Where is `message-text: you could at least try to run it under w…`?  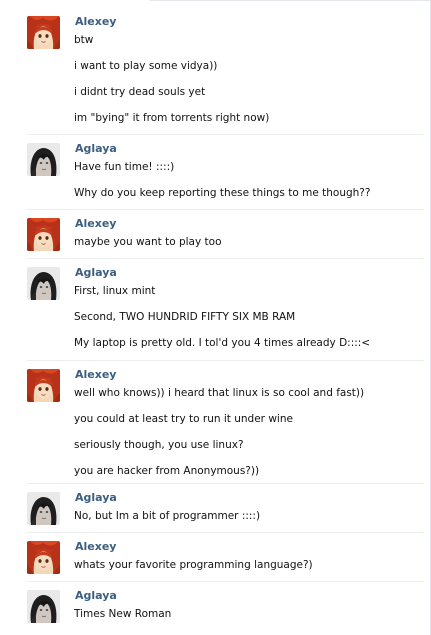 message-text: you could at least try to run it under w… is located at coordinates (183, 419).